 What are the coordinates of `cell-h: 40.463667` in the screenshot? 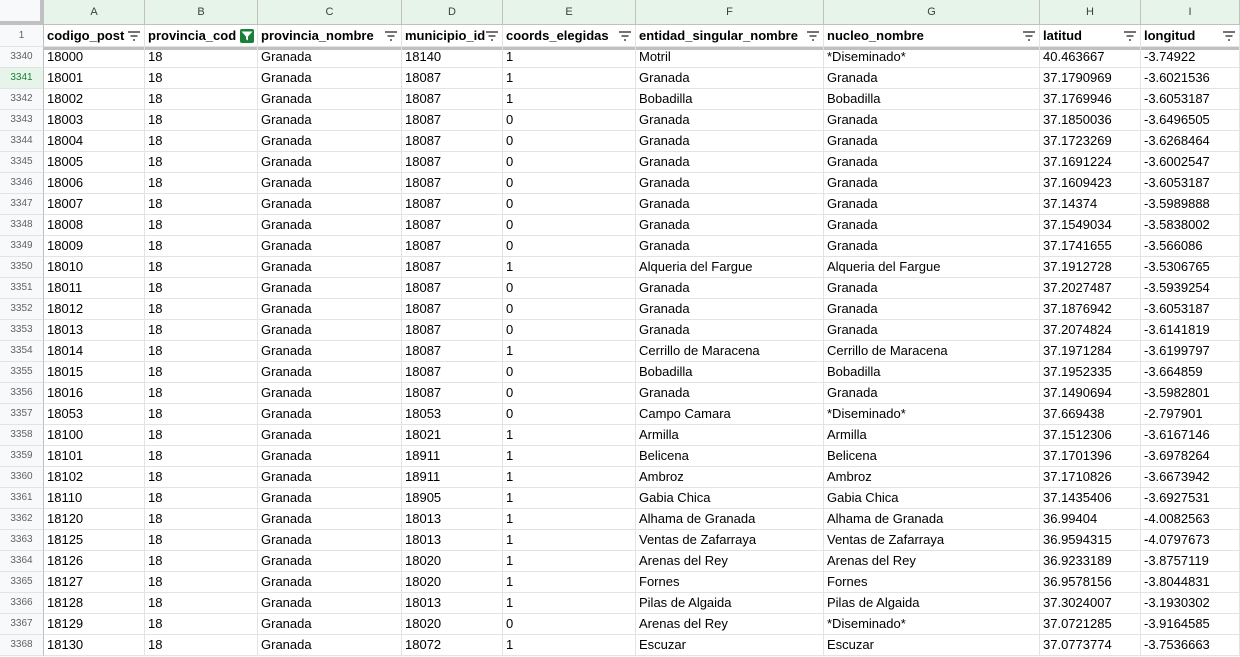 It's located at (1090, 57).